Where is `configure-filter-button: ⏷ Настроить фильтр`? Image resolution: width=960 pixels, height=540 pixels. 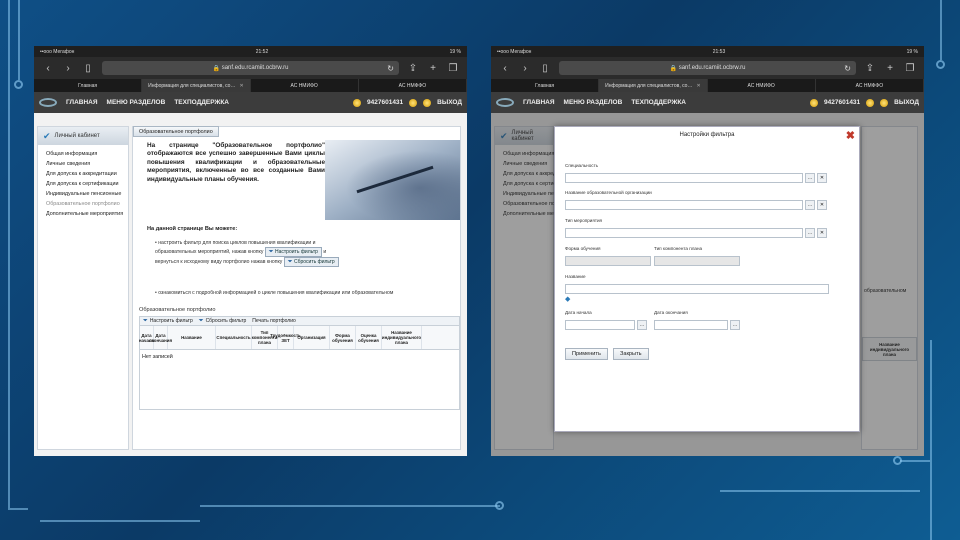 configure-filter-button: ⏷ Настроить фильтр is located at coordinates (293, 252).